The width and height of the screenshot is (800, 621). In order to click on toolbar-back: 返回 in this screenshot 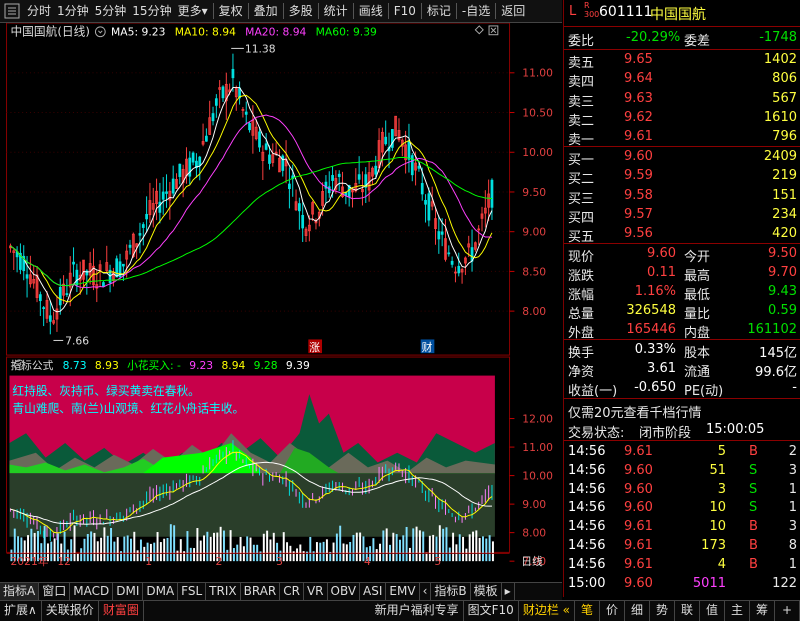, I will do `click(513, 11)`.